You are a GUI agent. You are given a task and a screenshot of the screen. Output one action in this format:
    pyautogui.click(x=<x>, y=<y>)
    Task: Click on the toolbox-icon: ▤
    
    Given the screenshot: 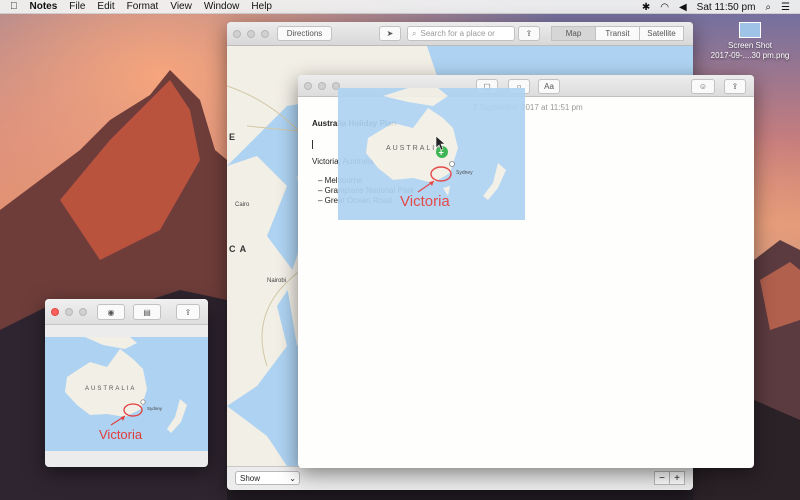 What is the action you would take?
    pyautogui.click(x=147, y=312)
    